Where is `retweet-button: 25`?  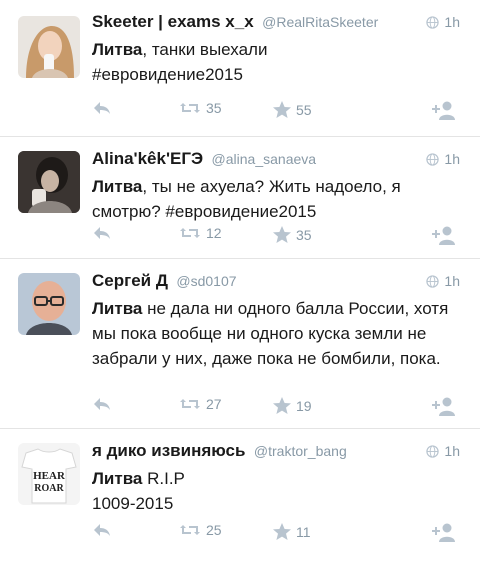
retweet-button: 25 is located at coordinates (200, 530).